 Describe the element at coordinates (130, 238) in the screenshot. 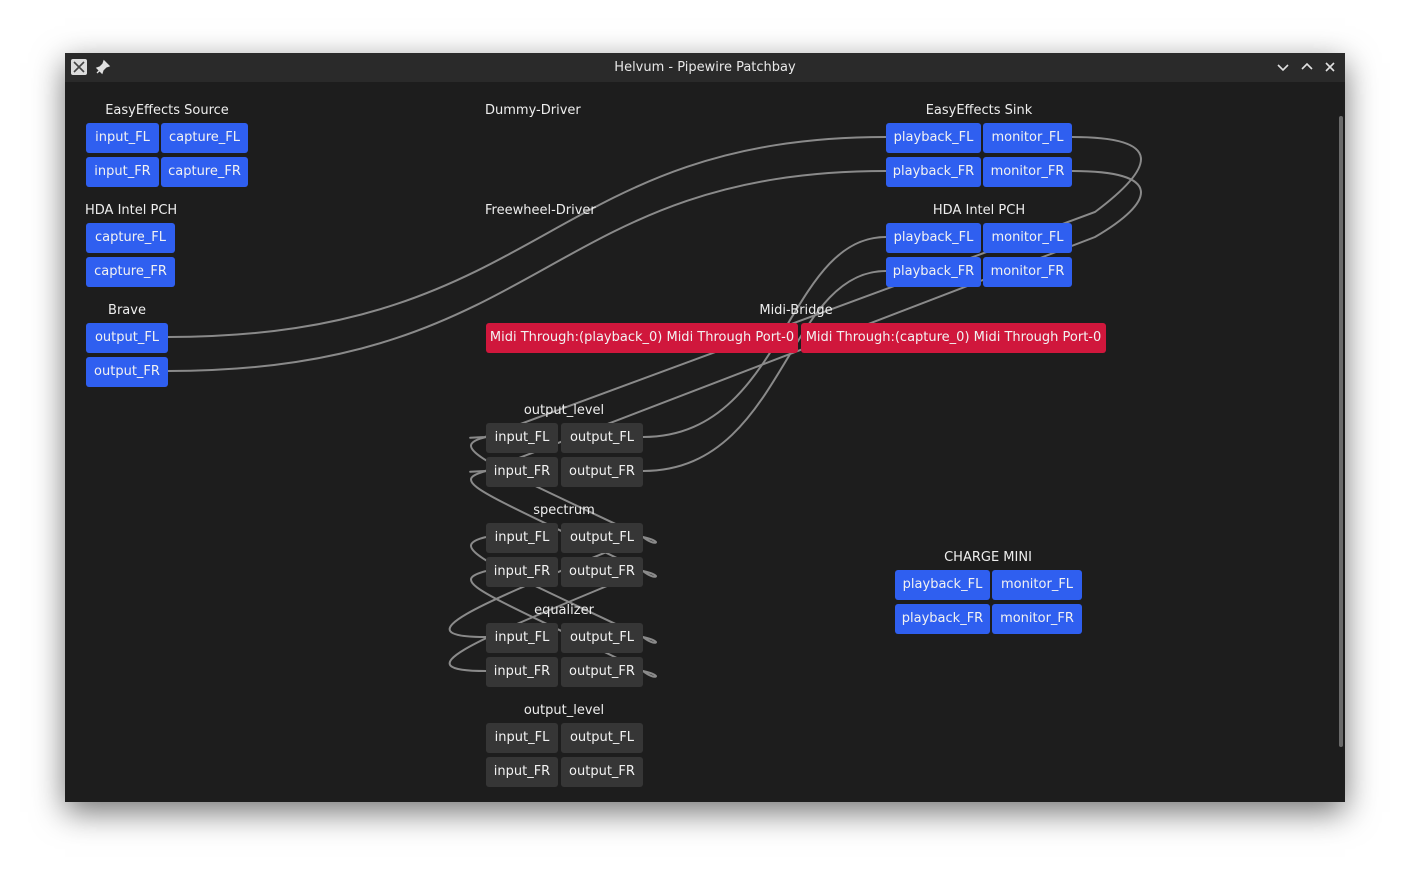

I see `port-hda-capture-fl: capture_FL` at that location.